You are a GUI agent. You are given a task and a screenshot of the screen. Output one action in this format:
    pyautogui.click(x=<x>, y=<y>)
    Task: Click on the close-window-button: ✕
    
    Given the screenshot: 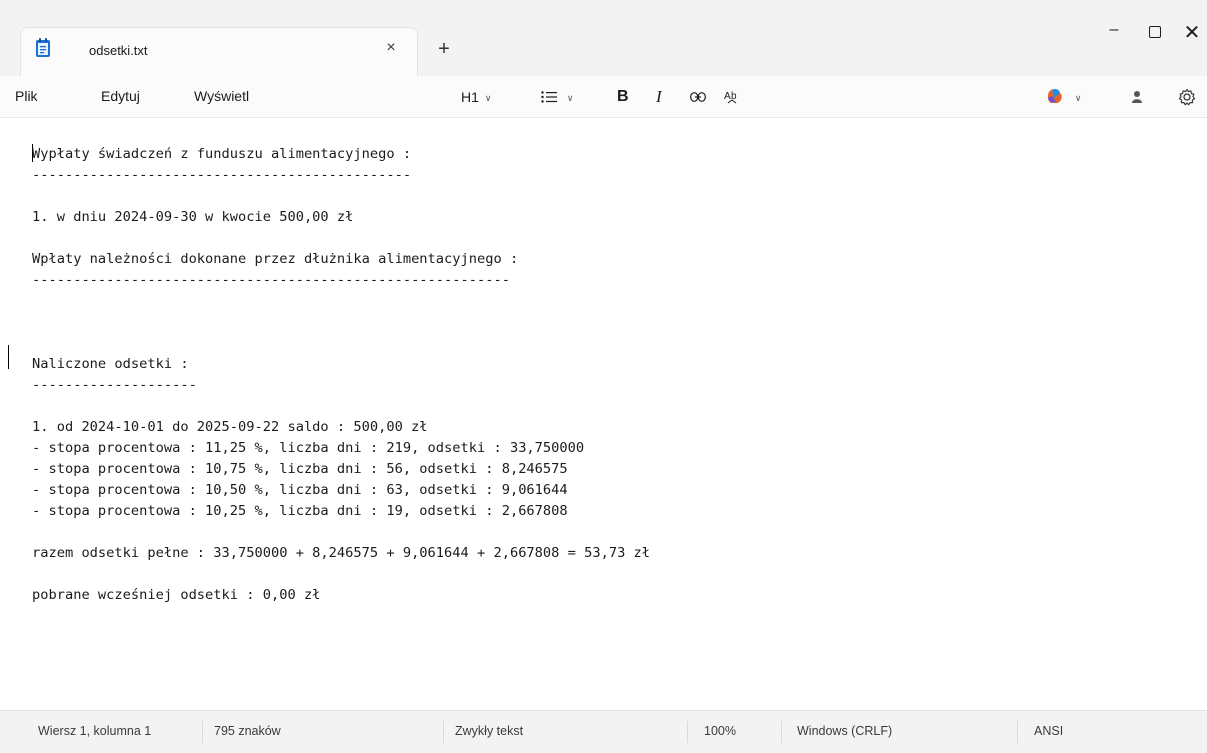 What is the action you would take?
    pyautogui.click(x=1188, y=33)
    